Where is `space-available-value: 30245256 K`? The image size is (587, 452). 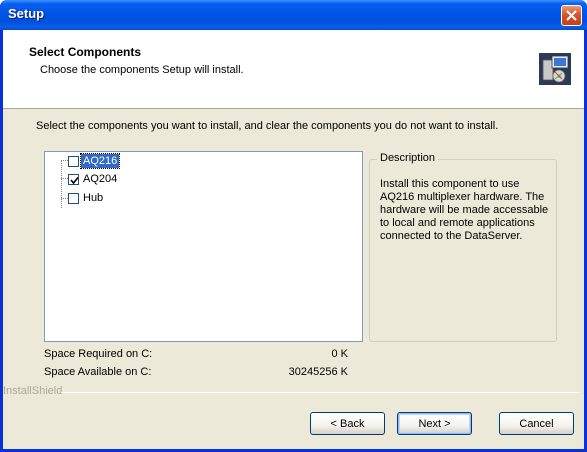 space-available-value: 30245256 K is located at coordinates (318, 372).